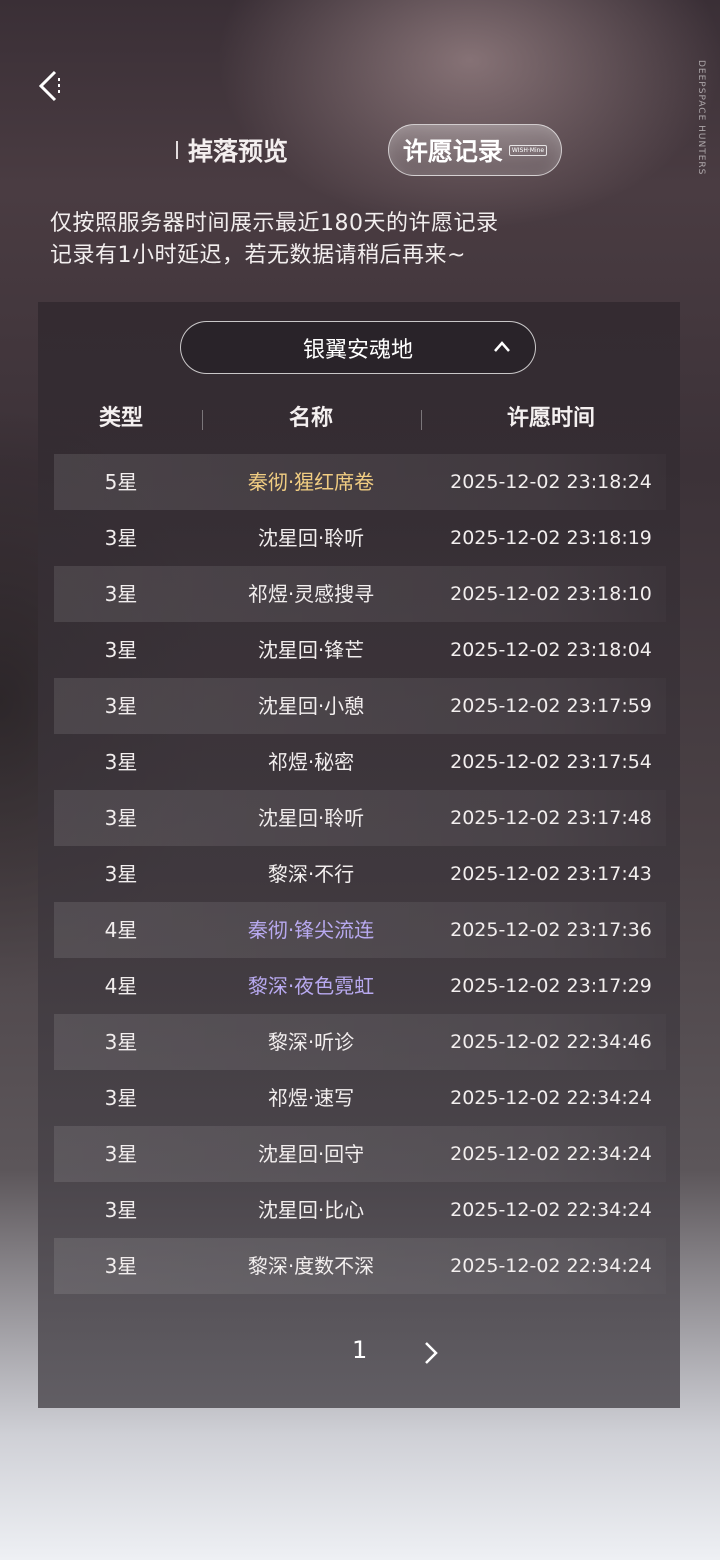 Image resolution: width=720 pixels, height=1560 pixels. I want to click on notice-line-2: 记录有1小时延迟，若无数据请稍后再来~, so click(258, 255).